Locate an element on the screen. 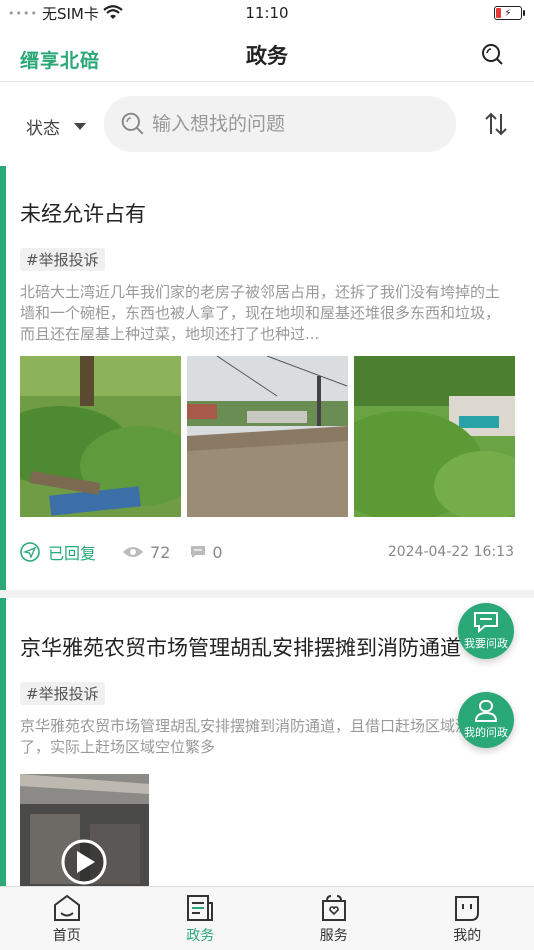  tab-government: 政务 is located at coordinates (201, 918).